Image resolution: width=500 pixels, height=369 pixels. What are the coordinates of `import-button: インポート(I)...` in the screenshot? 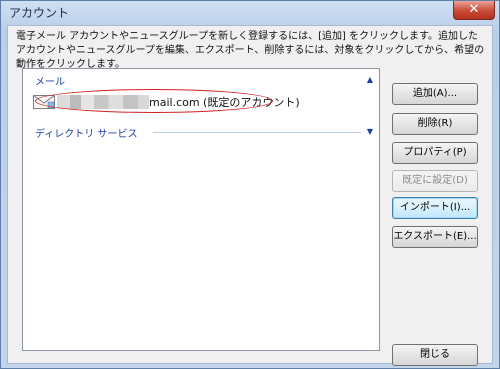 It's located at (435, 208).